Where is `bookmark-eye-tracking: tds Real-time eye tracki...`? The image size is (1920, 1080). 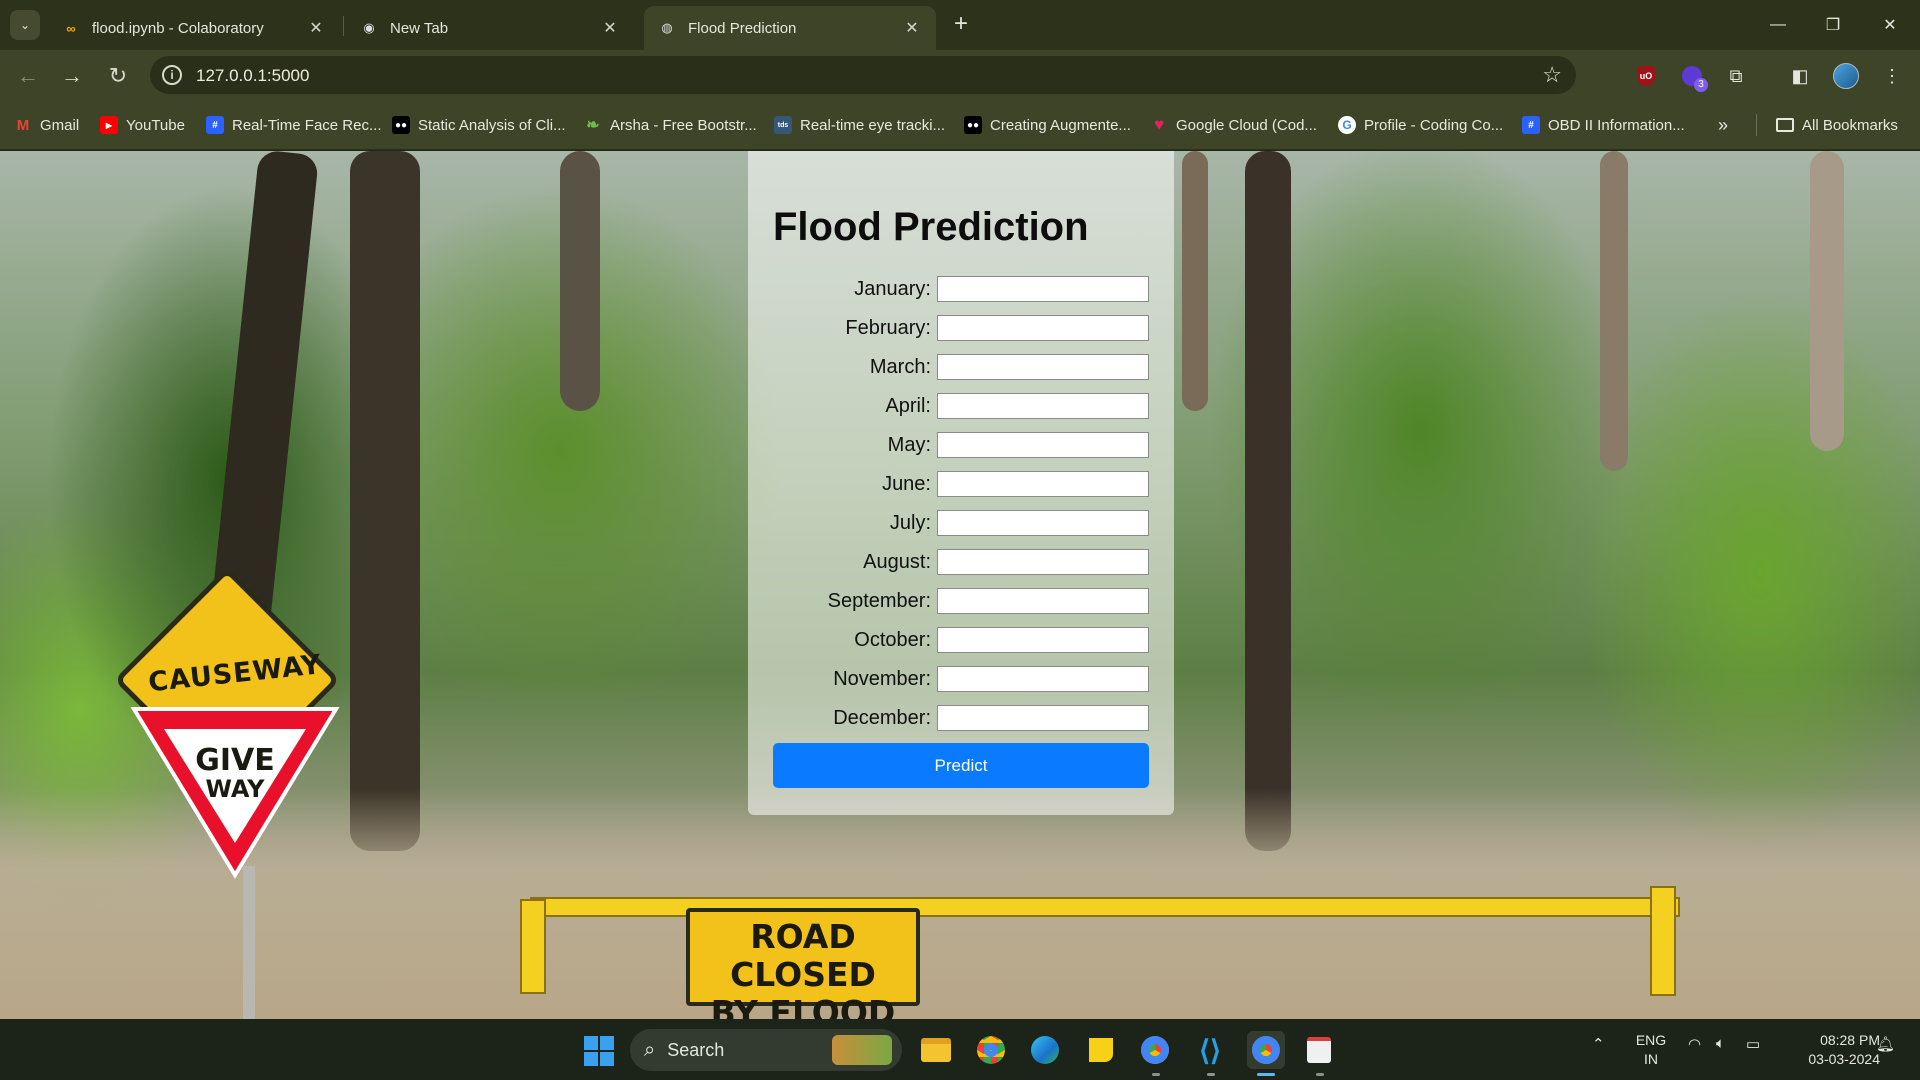 bookmark-eye-tracking: tds Real-time eye tracki... is located at coordinates (859, 125).